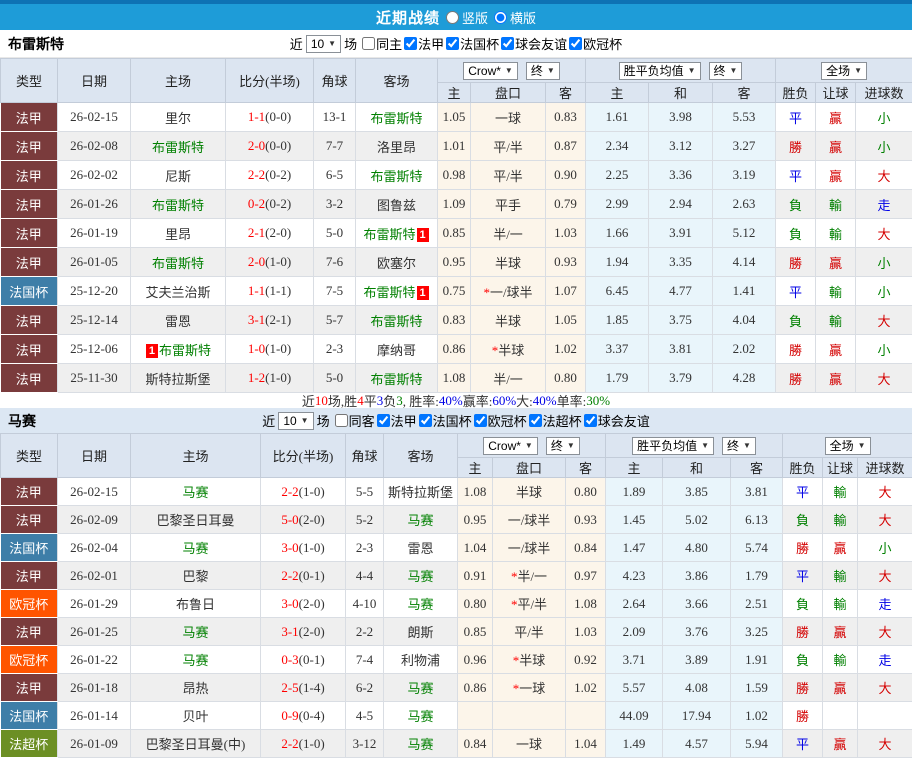 The width and height of the screenshot is (912, 758). What do you see at coordinates (408, 17) in the screenshot?
I see `page-title: 近期战绩` at bounding box center [408, 17].